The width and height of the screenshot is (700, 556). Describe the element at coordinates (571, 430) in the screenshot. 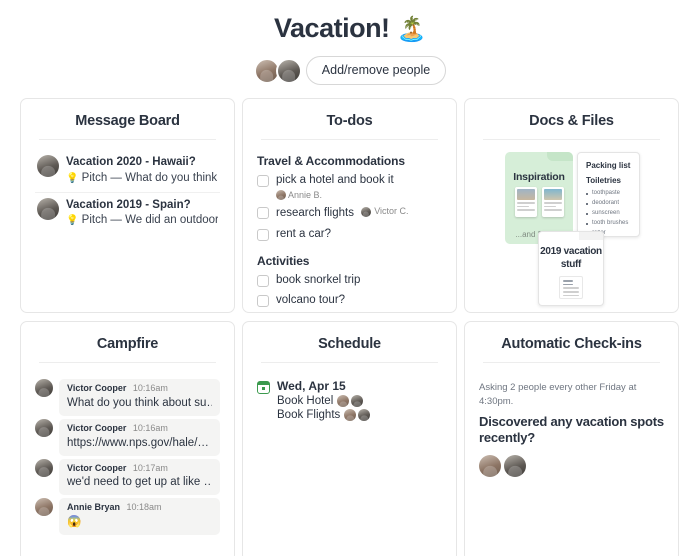

I see `checkin-question: Discovered any vacation spots recently?` at that location.